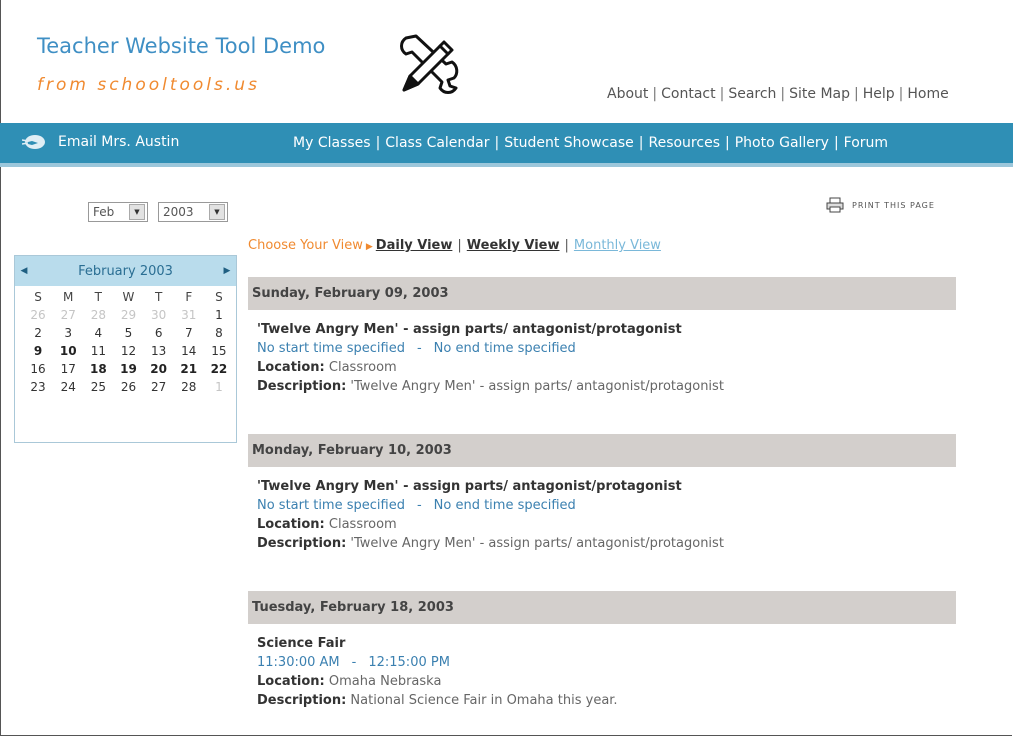  What do you see at coordinates (866, 143) in the screenshot?
I see `nav-forum: Forum` at bounding box center [866, 143].